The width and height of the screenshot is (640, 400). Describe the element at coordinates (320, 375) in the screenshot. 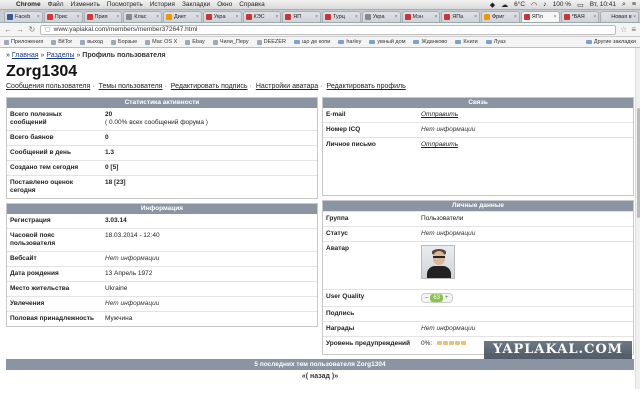

I see `recent-topics-nav: «( назад )»` at that location.